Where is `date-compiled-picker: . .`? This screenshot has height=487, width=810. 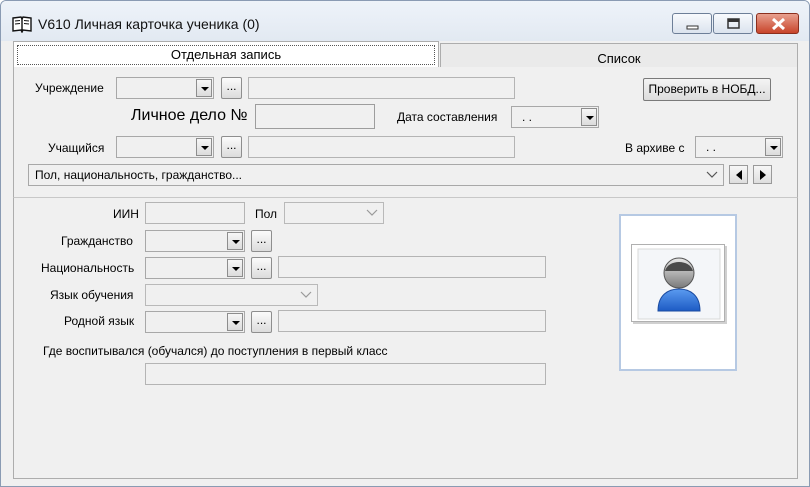 date-compiled-picker: . . is located at coordinates (555, 117).